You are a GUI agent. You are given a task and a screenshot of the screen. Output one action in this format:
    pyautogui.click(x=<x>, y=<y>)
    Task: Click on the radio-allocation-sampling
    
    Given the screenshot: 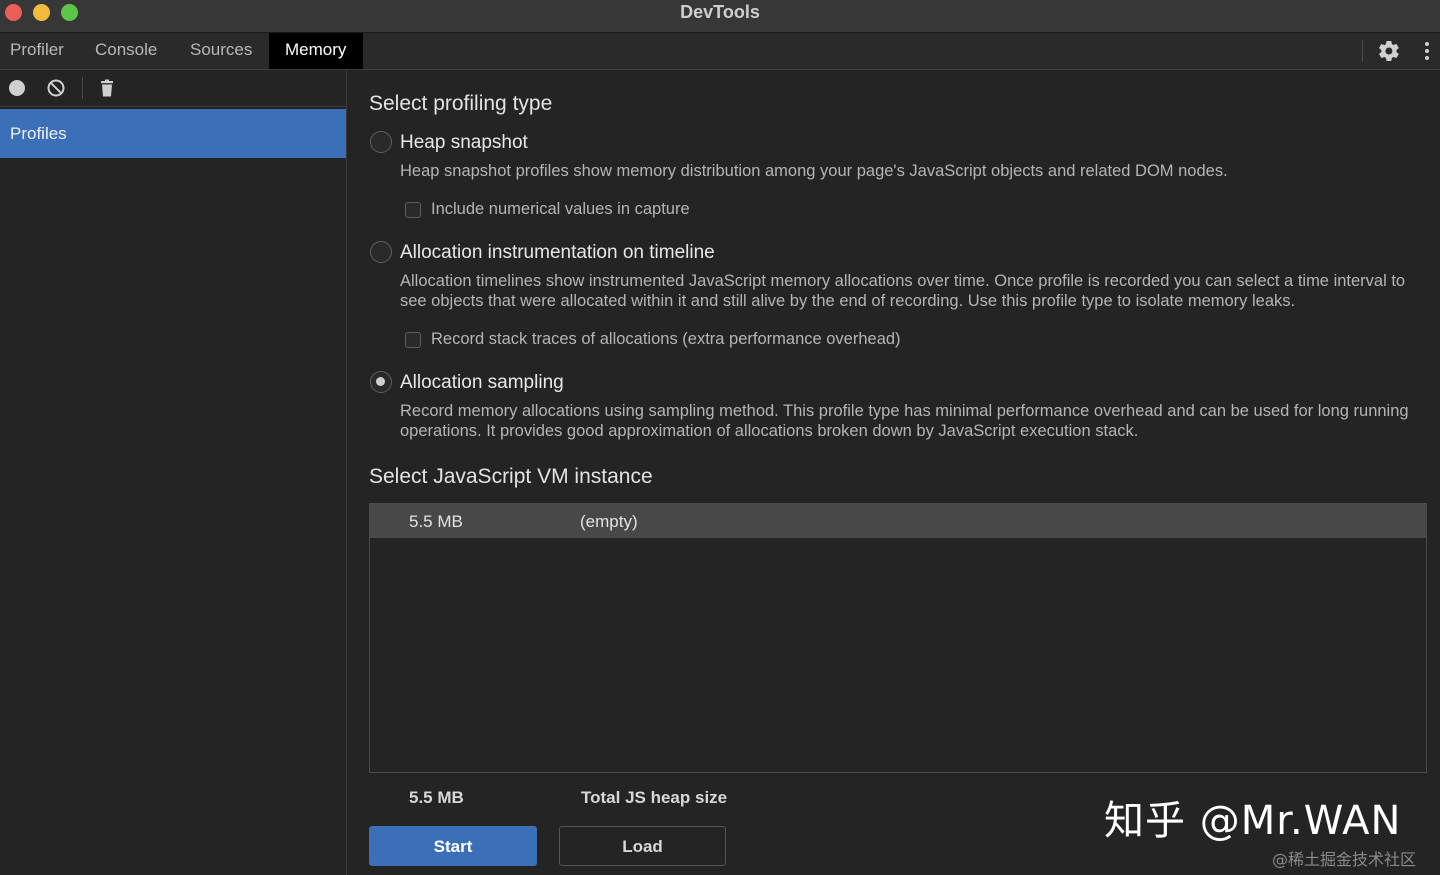 What is the action you would take?
    pyautogui.click(x=381, y=382)
    